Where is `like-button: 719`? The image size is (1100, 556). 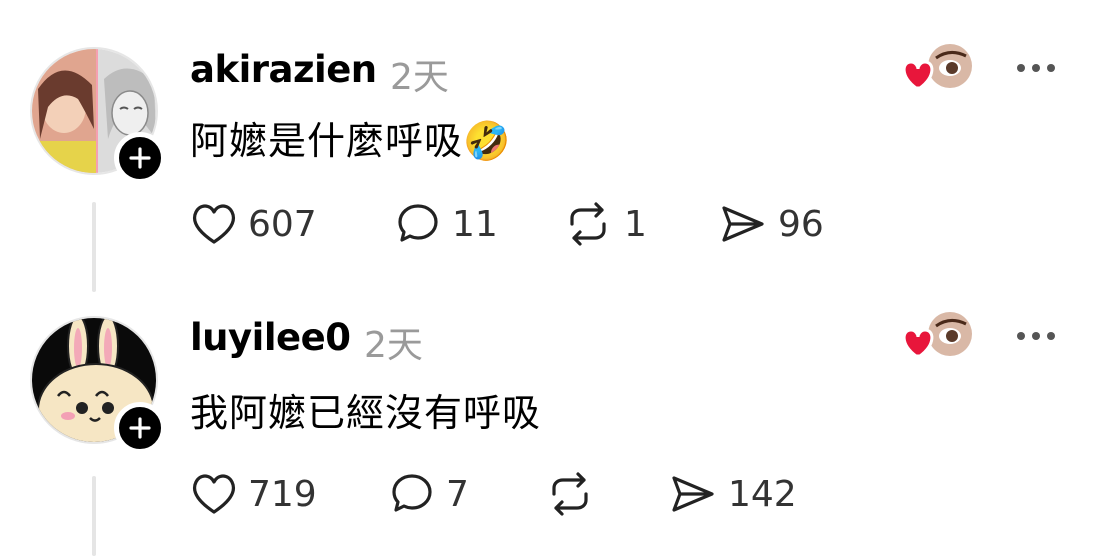 like-button: 719 is located at coordinates (253, 494).